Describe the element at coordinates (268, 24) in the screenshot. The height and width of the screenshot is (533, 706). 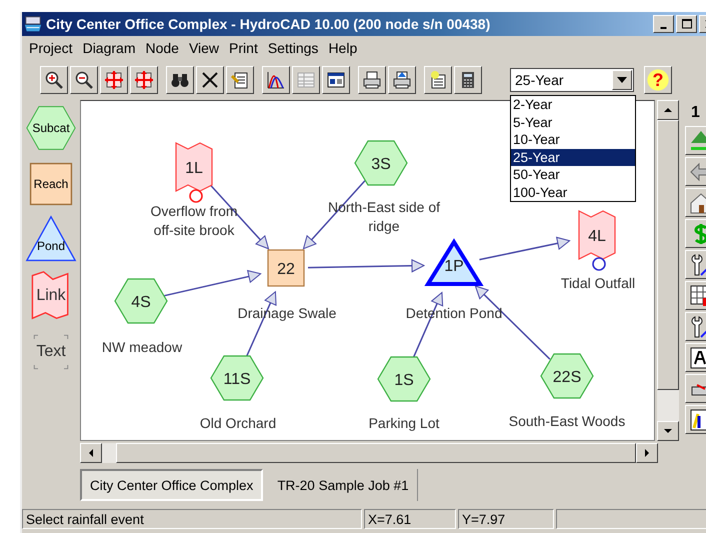
I see `window-title: City Center Office Complex - HydroCAD 10.00 (200 node s/n 00438)` at that location.